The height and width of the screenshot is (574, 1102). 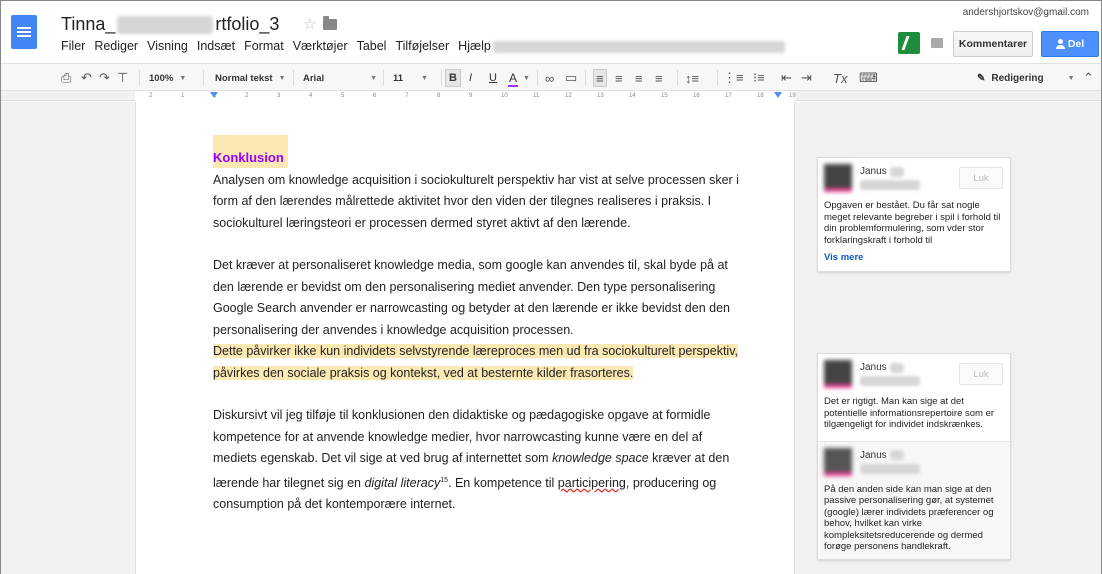 What do you see at coordinates (214, 95) in the screenshot?
I see `left-indent-marker` at bounding box center [214, 95].